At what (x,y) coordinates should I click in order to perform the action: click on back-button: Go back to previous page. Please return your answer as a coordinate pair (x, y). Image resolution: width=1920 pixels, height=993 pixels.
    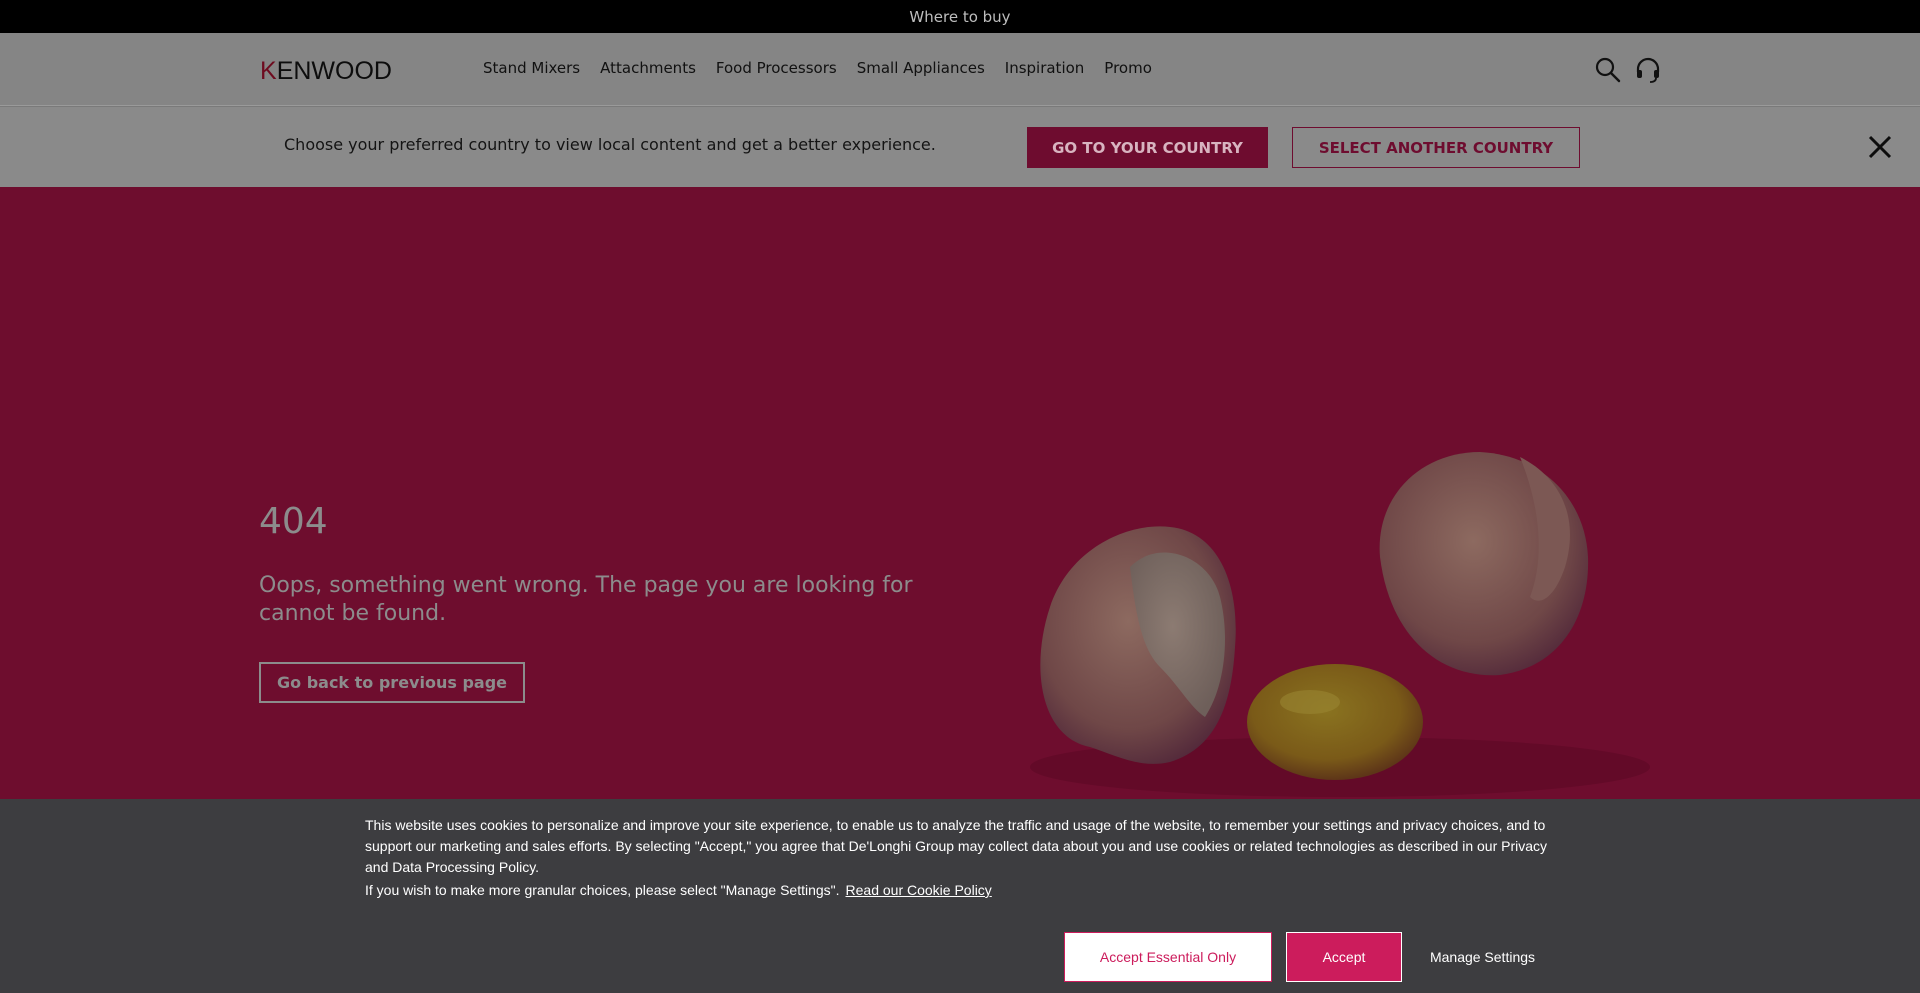
    Looking at the image, I should click on (392, 682).